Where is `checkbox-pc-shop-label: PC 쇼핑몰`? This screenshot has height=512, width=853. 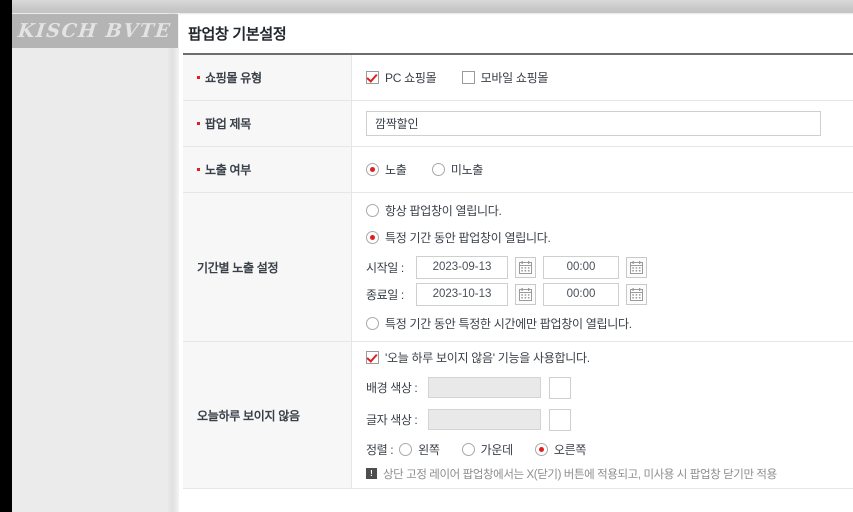
checkbox-pc-shop-label: PC 쇼핑몰 is located at coordinates (411, 77).